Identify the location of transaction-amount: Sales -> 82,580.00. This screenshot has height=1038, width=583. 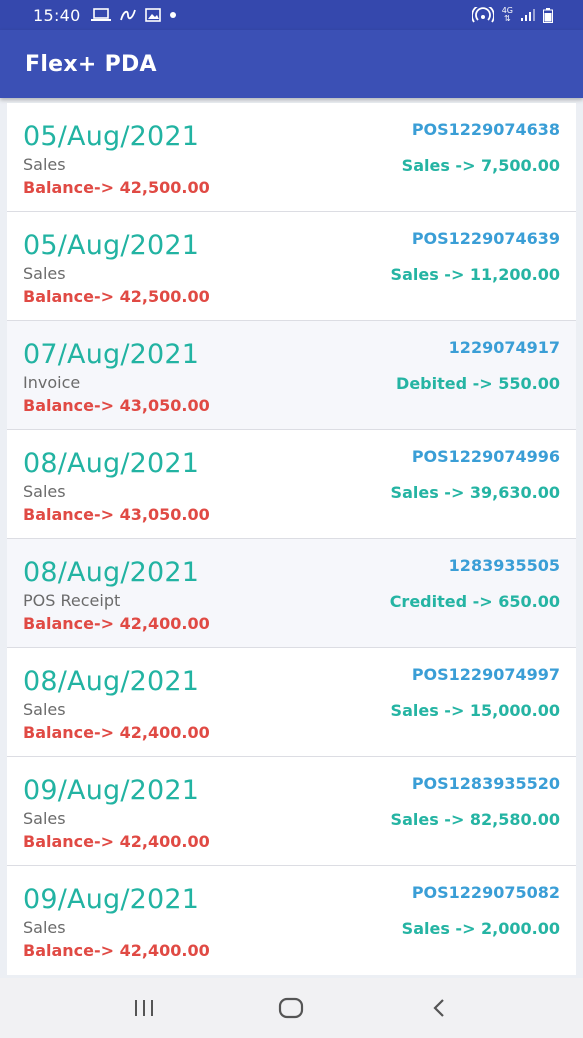
(475, 819).